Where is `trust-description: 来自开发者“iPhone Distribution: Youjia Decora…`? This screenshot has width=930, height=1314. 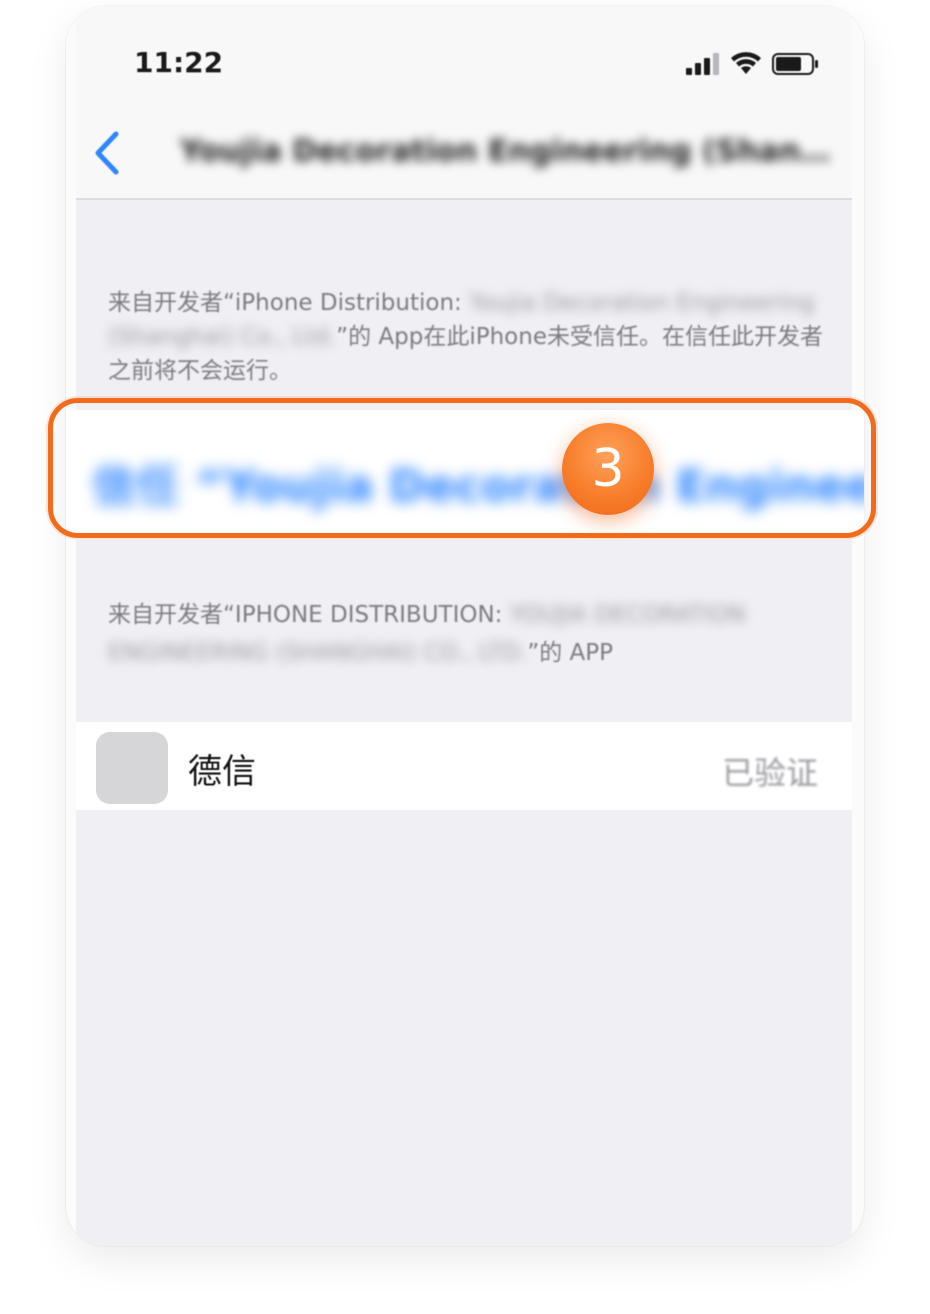 trust-description: 来自开发者“iPhone Distribution: Youjia Decora… is located at coordinates (468, 337).